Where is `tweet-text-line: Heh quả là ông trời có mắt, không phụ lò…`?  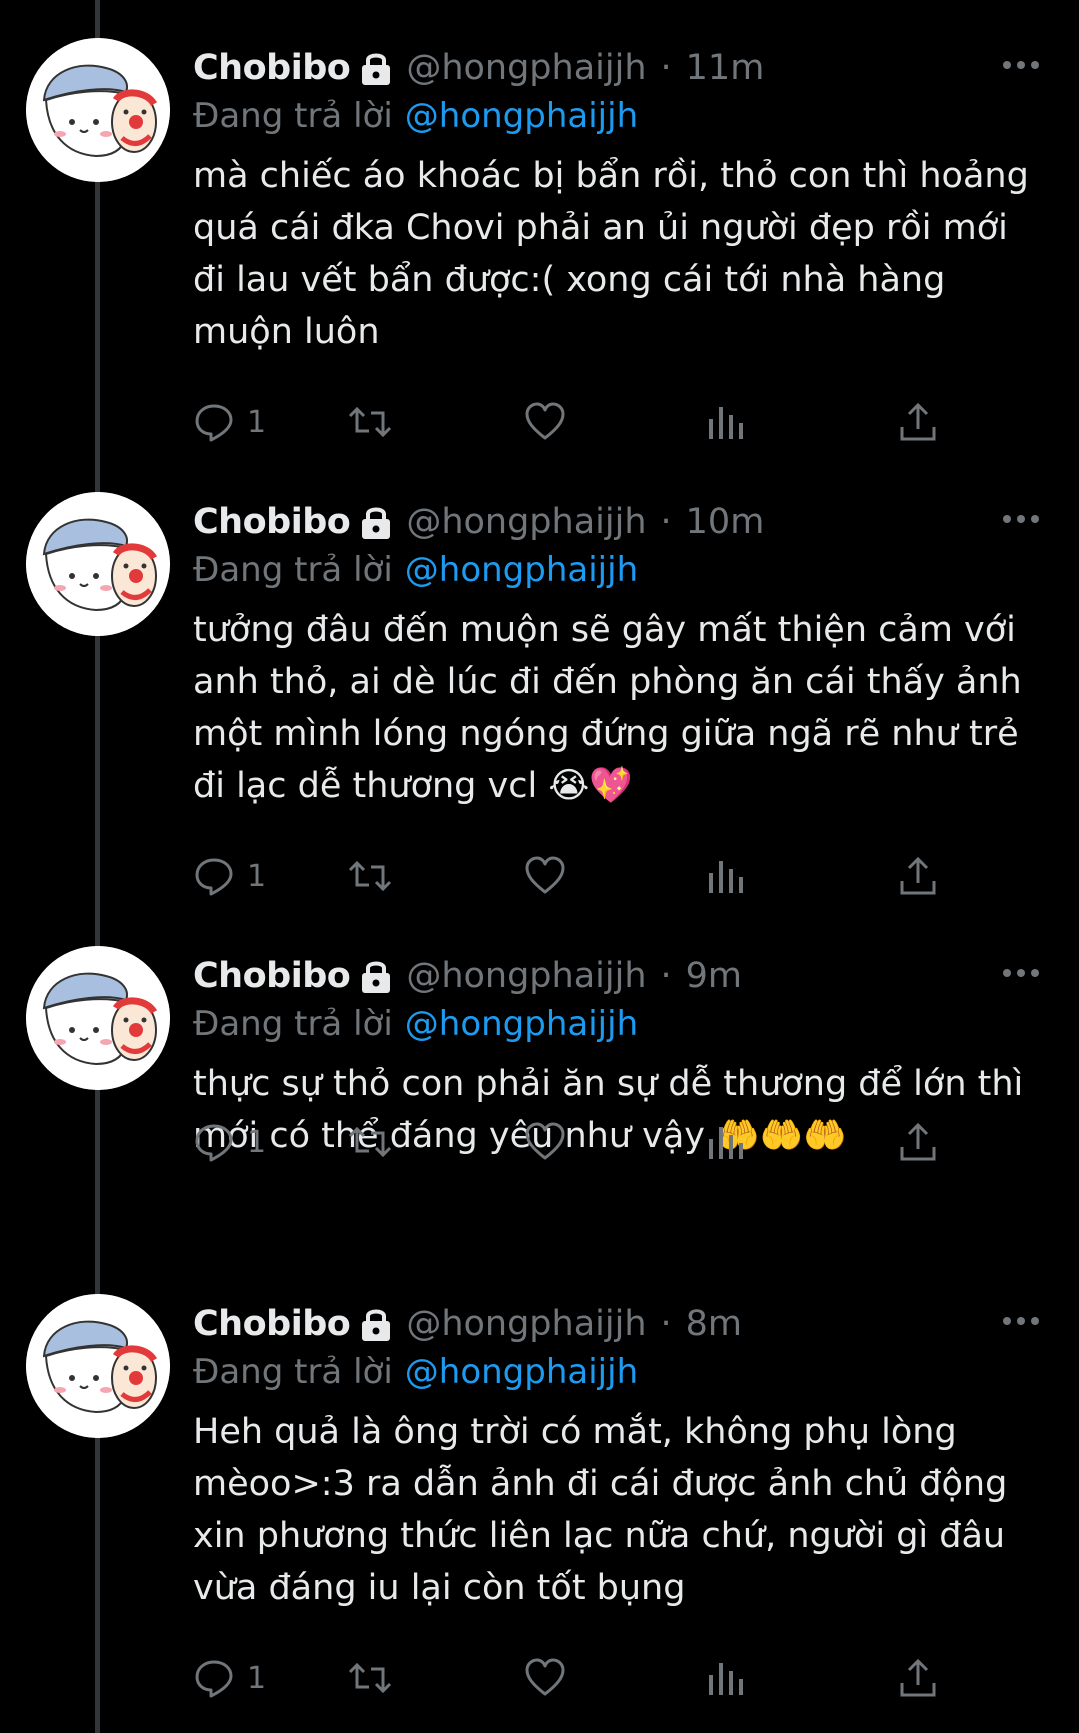 tweet-text-line: Heh quả là ông trời có mắt, không phụ lò… is located at coordinates (575, 1432).